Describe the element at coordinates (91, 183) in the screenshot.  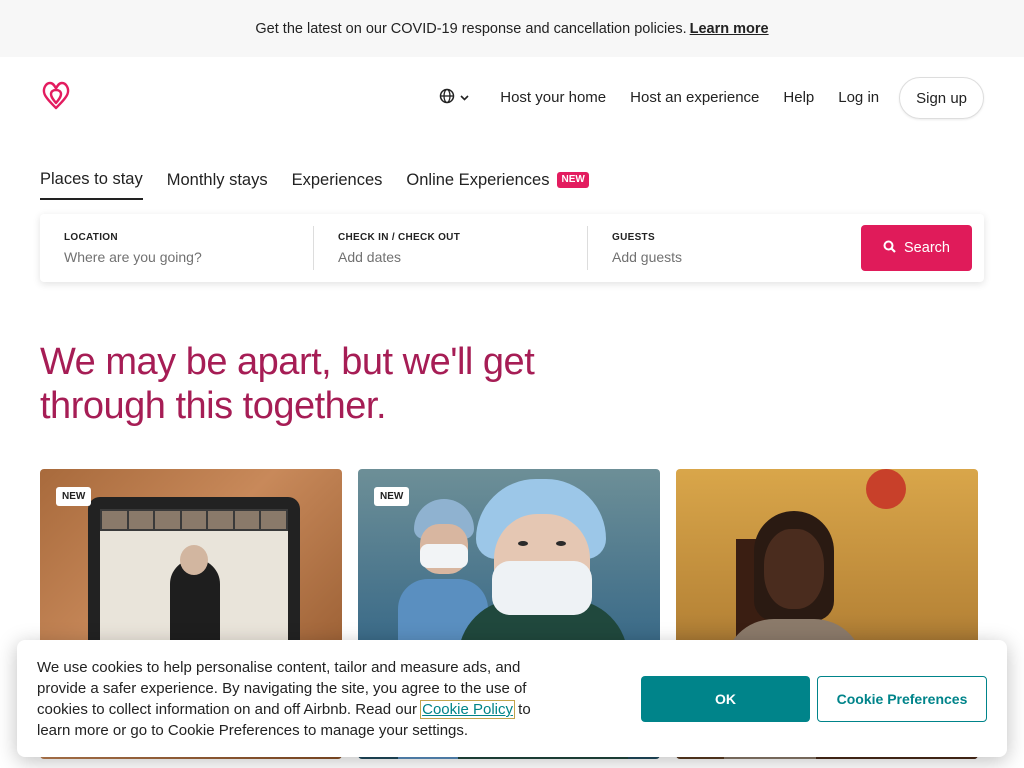
I see `tab-places-to-stay: Places to stay` at that location.